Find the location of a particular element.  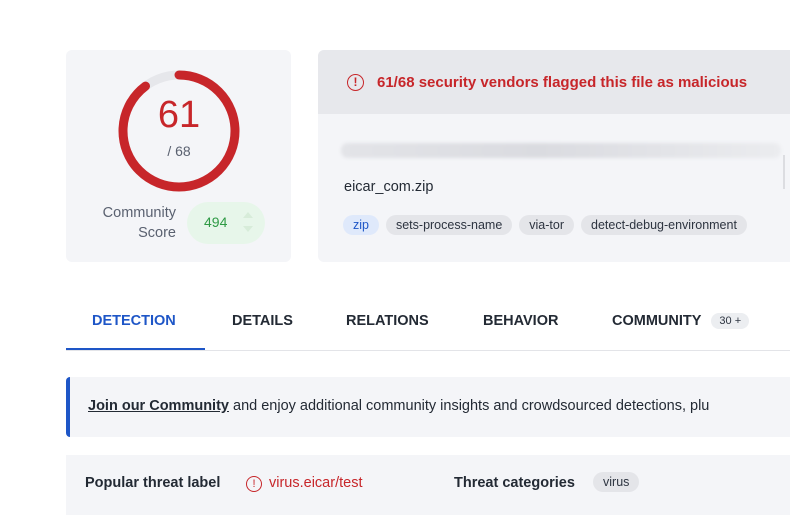

file-tag: zip is located at coordinates (361, 225).